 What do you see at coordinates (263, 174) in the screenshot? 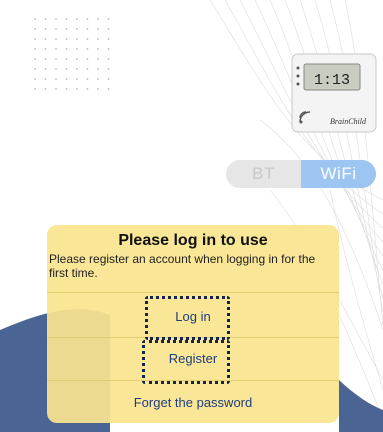
I see `bt-option: BT` at bounding box center [263, 174].